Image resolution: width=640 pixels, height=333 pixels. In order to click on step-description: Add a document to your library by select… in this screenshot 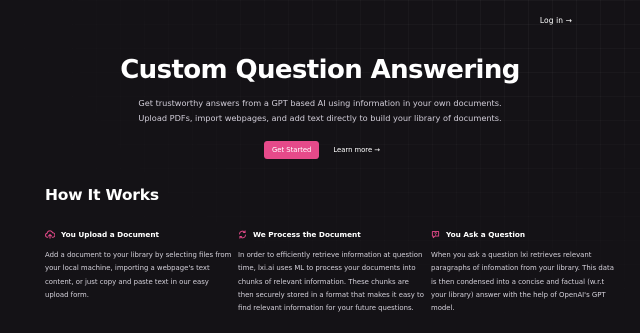, I will do `click(138, 275)`.